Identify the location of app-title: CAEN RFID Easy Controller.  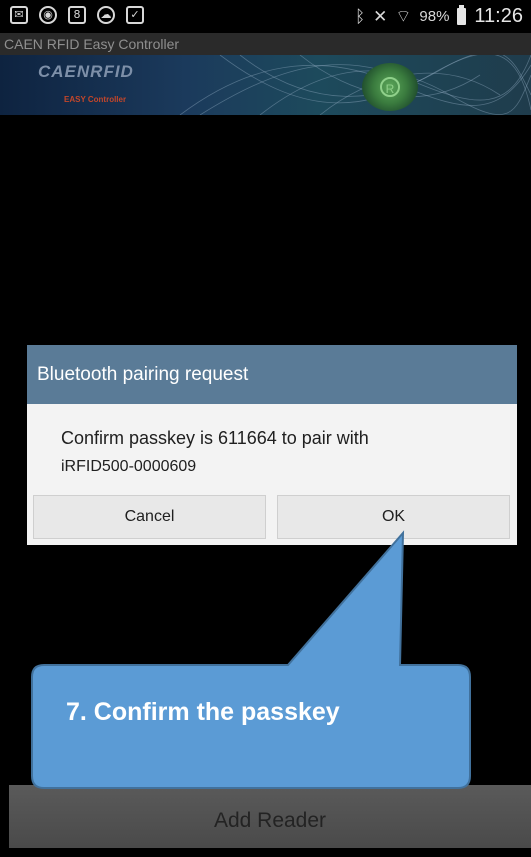
(265, 44).